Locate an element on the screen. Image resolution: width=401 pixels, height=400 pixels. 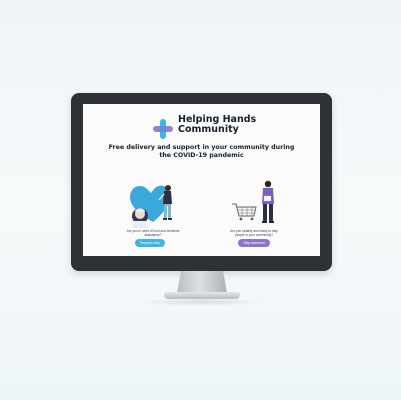
help-someone-button: Help someone is located at coordinates (254, 243).